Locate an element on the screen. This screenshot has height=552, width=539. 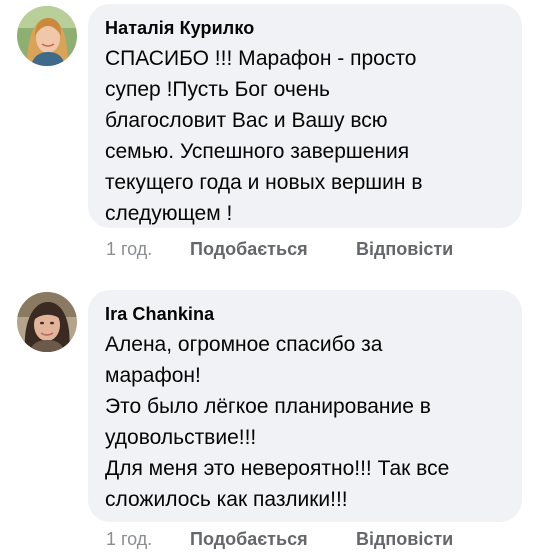
comment-author: Ira Chankina is located at coordinates (304, 314).